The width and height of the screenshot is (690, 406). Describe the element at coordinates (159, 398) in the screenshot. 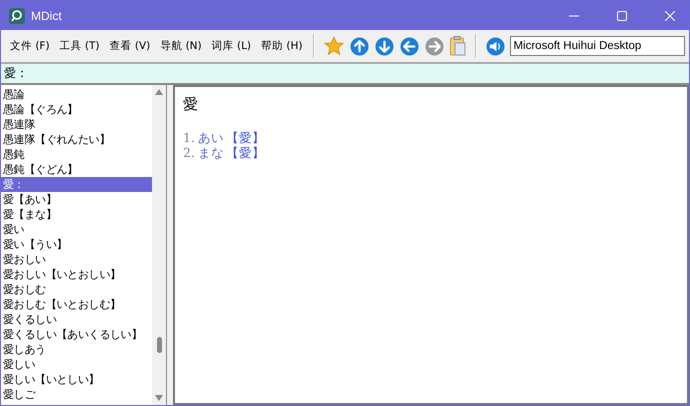

I see `scroll-down-icon` at that location.